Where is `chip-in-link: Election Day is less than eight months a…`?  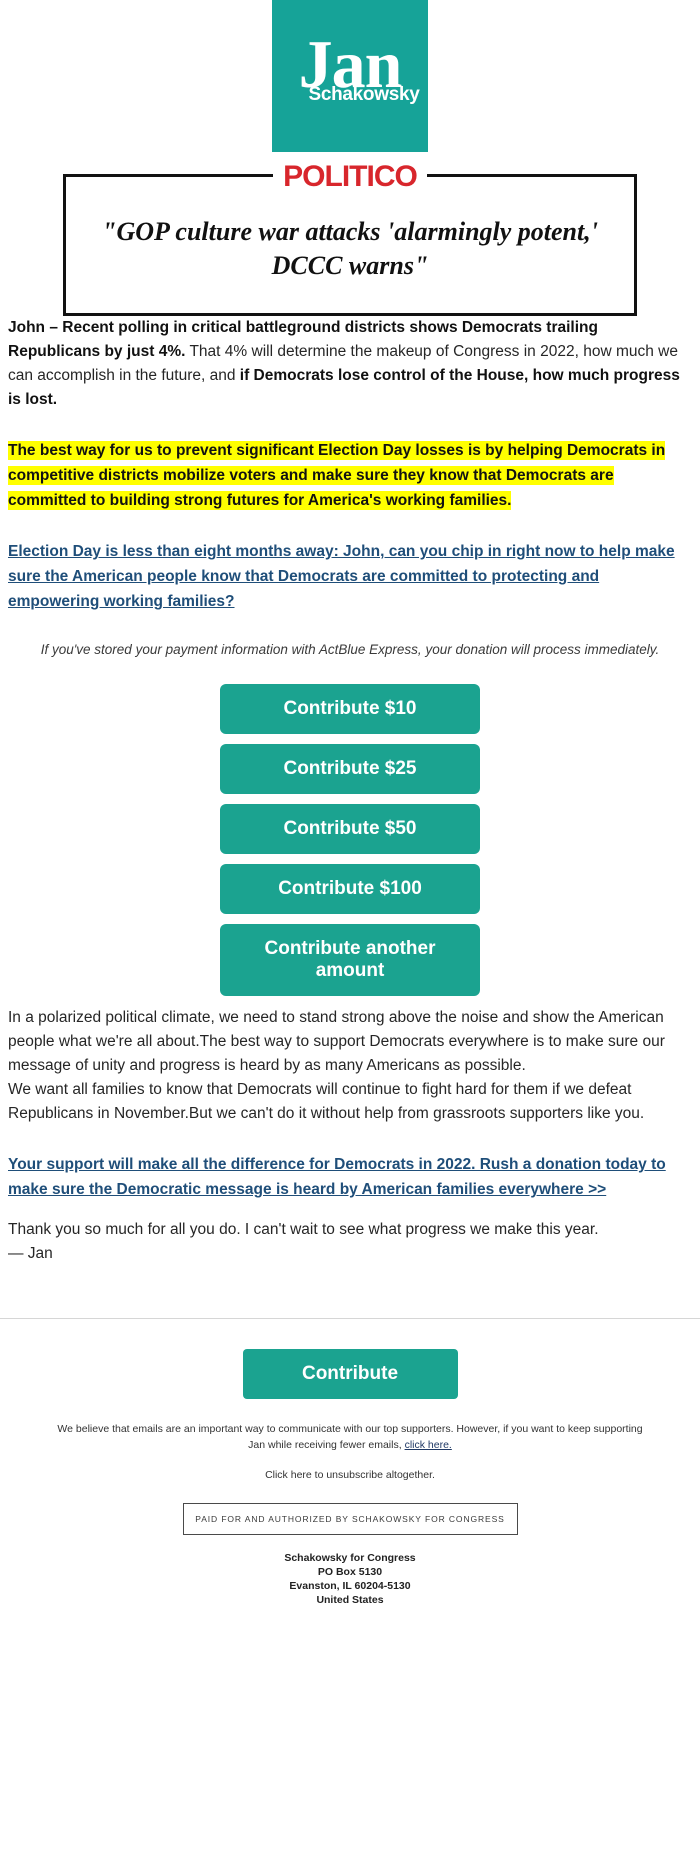
chip-in-link: Election Day is less than eight months a… is located at coordinates (341, 576).